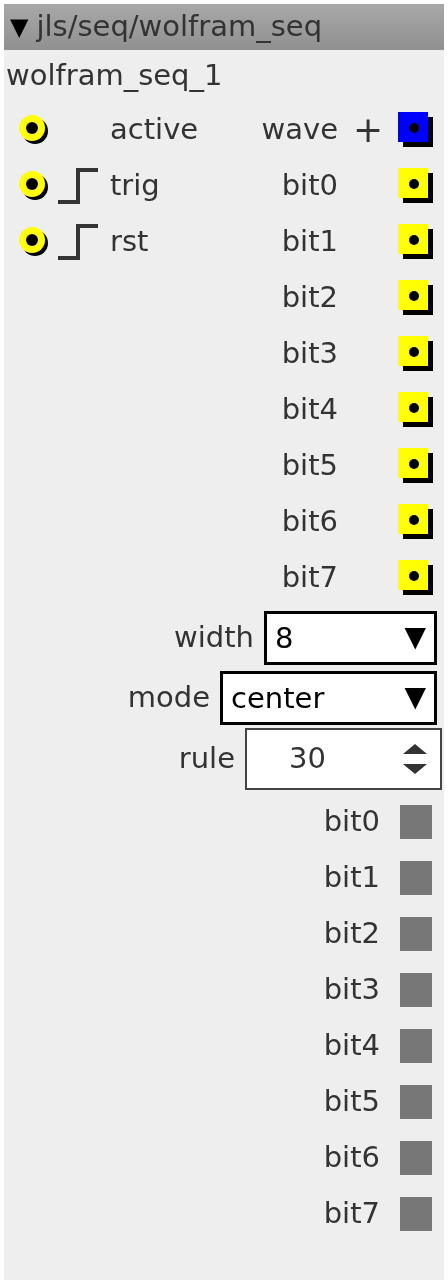 Image resolution: width=448 pixels, height=1288 pixels. I want to click on output-label: bit4, so click(309, 410).